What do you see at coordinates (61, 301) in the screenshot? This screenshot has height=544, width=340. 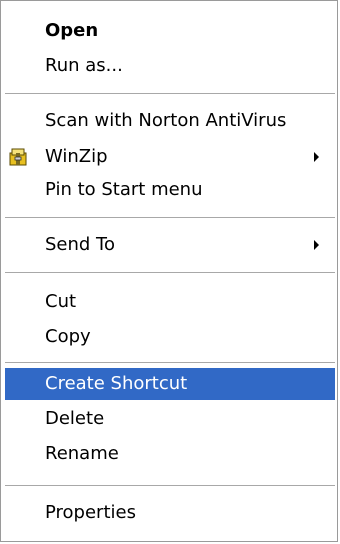 I see `menu-item-label: Cut` at bounding box center [61, 301].